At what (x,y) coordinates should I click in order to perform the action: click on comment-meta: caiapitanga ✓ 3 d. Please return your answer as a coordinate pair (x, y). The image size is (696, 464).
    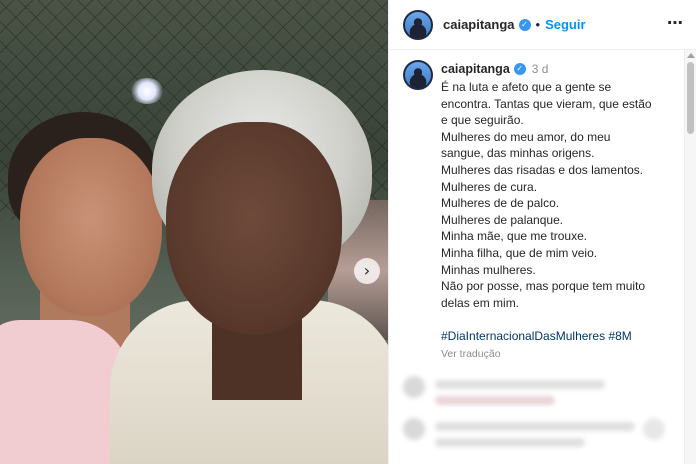
    Looking at the image, I should click on (558, 69).